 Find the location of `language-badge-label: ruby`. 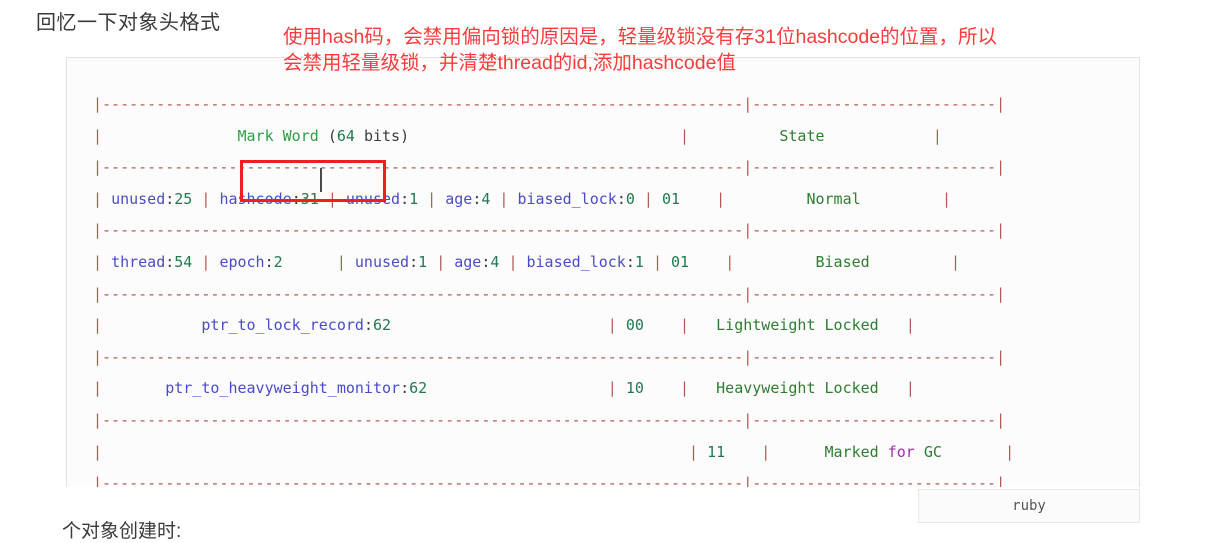

language-badge-label: ruby is located at coordinates (1029, 506).